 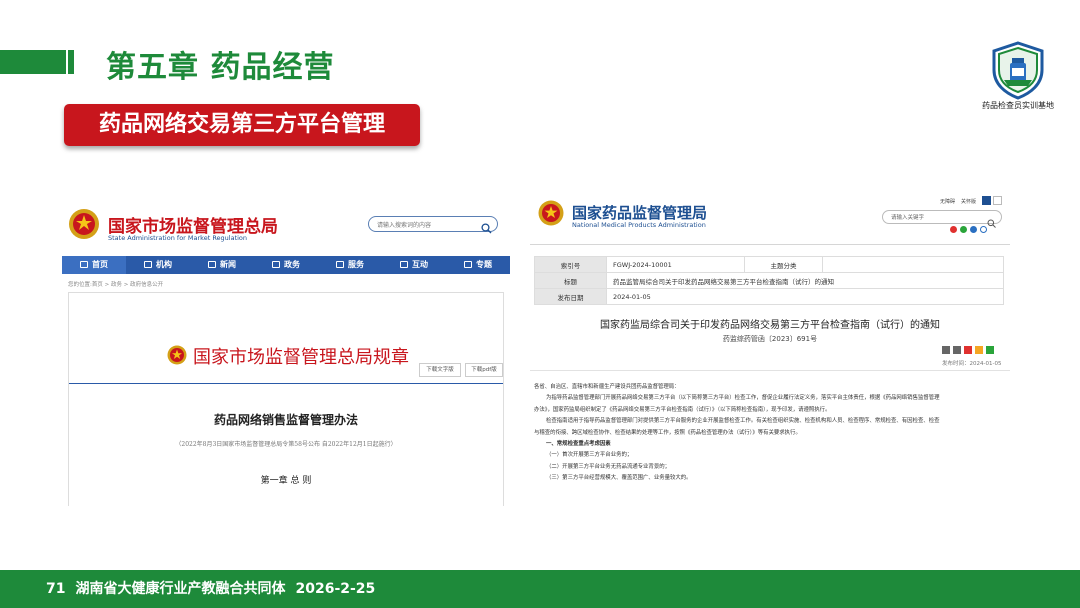 I want to click on body-line: 各省、自治区、直辖市和新疆生产建设兵团药品监督管理局：, so click(x=607, y=387).